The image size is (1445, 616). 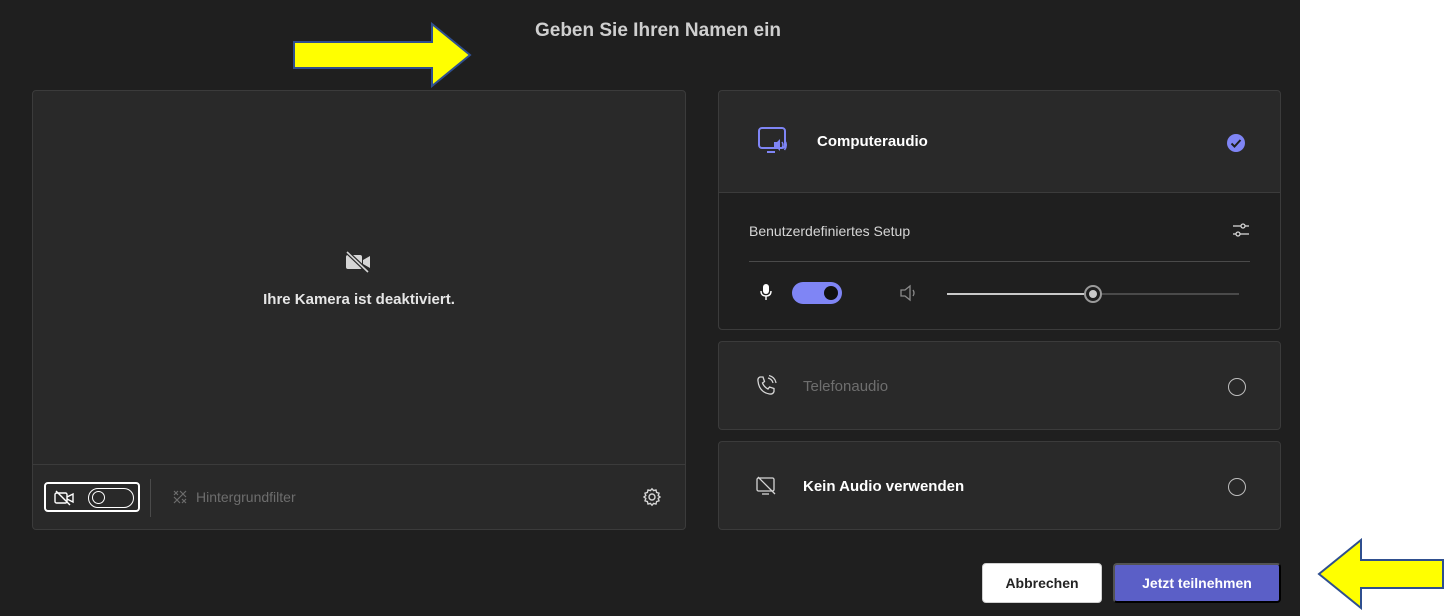 I want to click on custom-setup-section: Benutzerdefiniertes Setup, so click(x=999, y=260).